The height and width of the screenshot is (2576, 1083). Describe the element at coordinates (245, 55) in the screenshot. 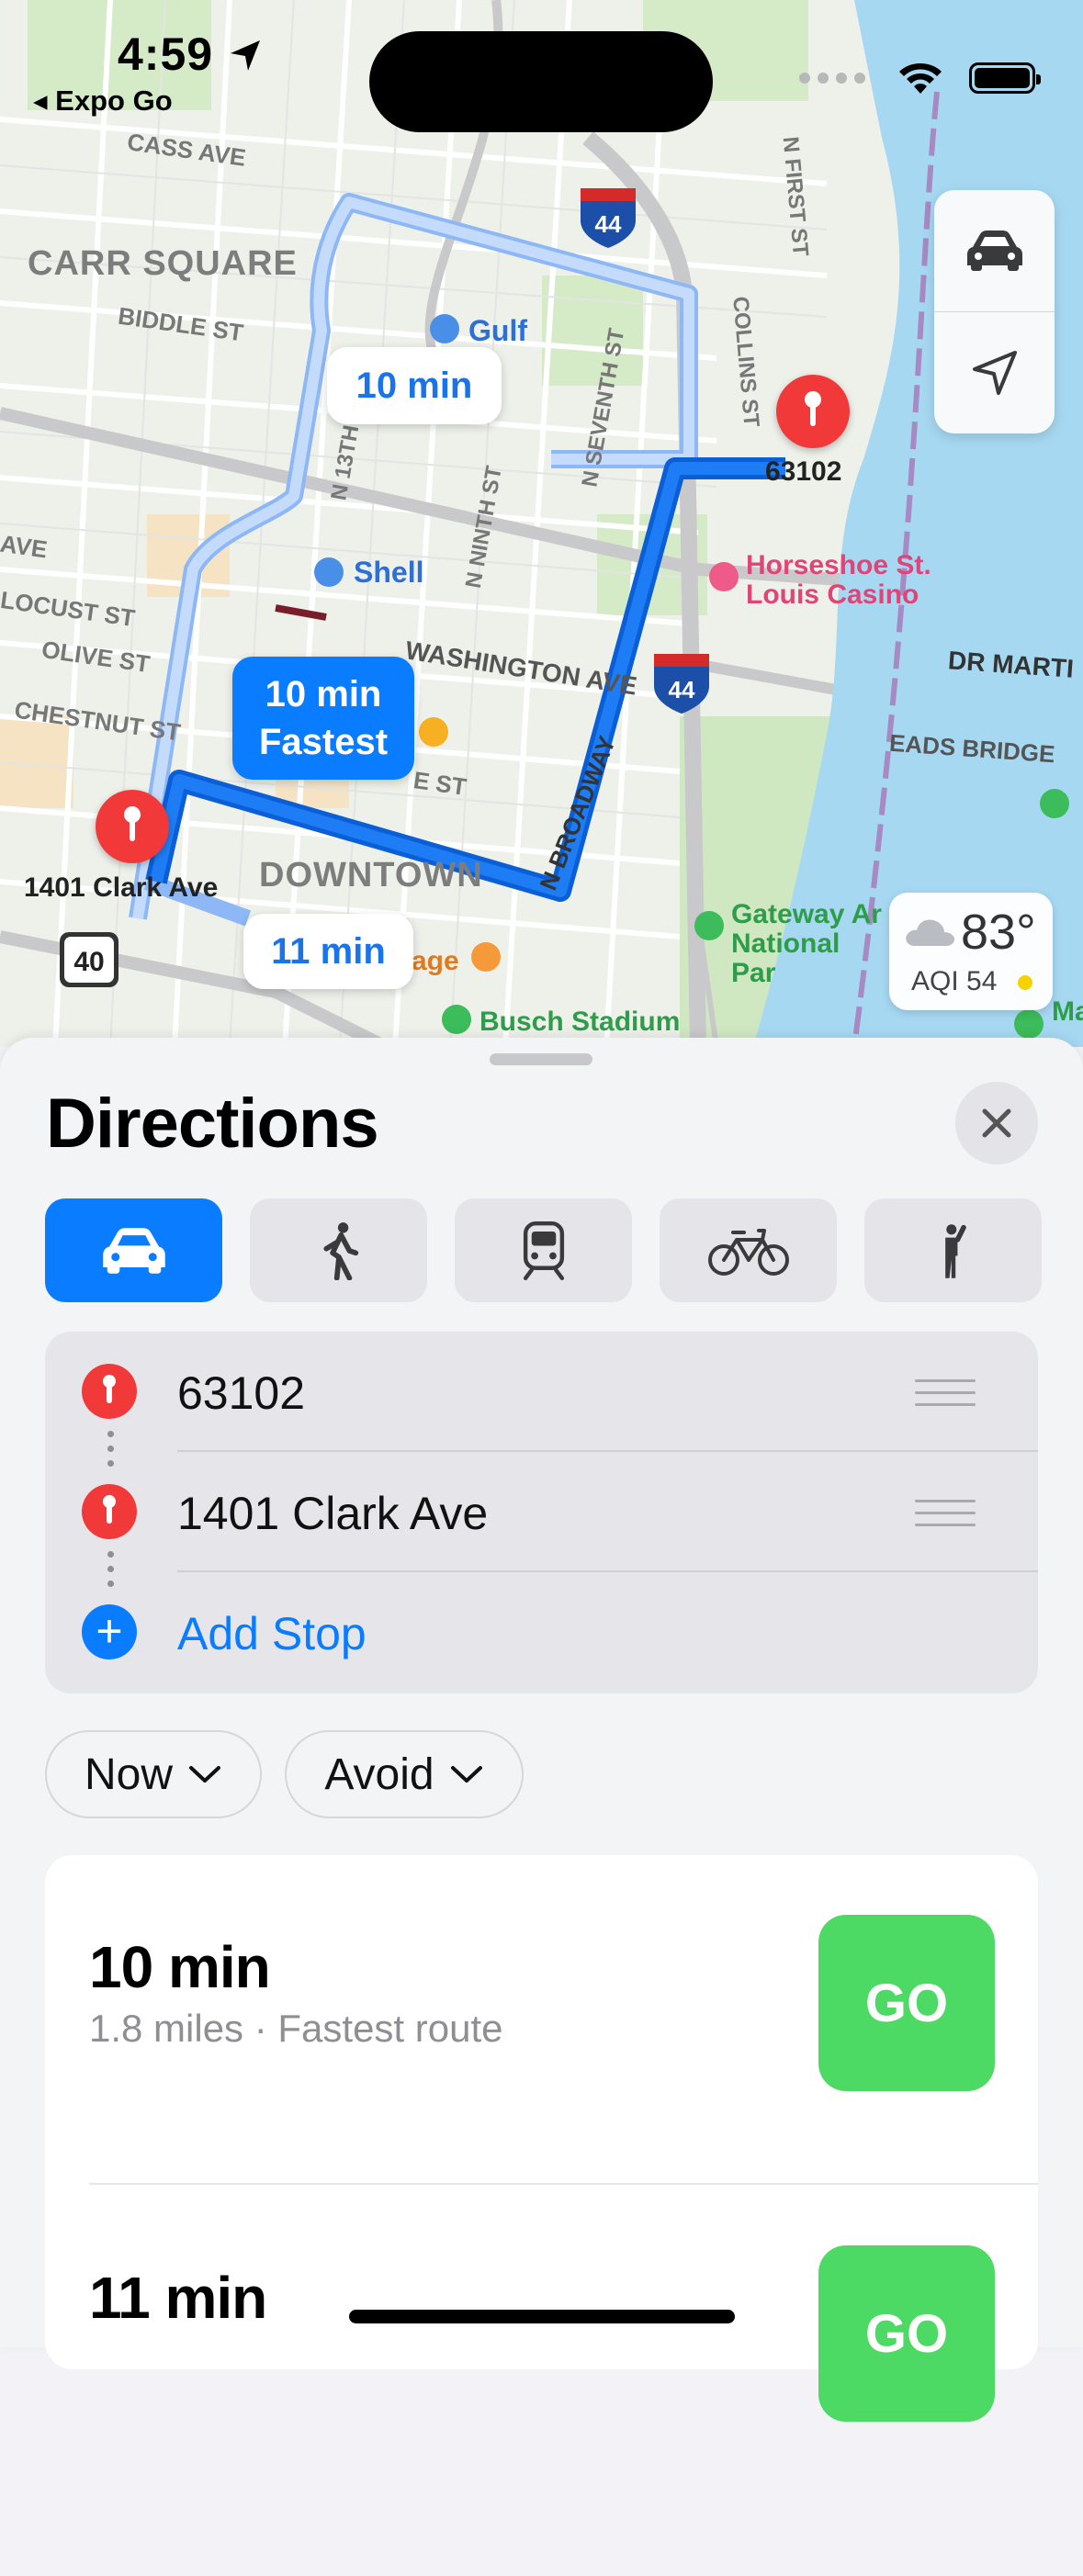

I see `location-services-icon` at that location.